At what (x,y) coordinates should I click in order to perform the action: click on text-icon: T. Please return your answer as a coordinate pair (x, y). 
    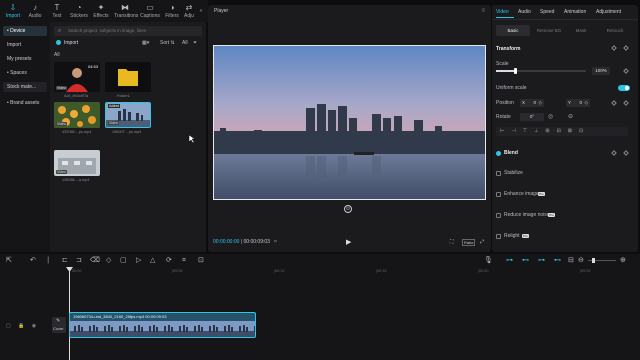
    Looking at the image, I should click on (57, 7).